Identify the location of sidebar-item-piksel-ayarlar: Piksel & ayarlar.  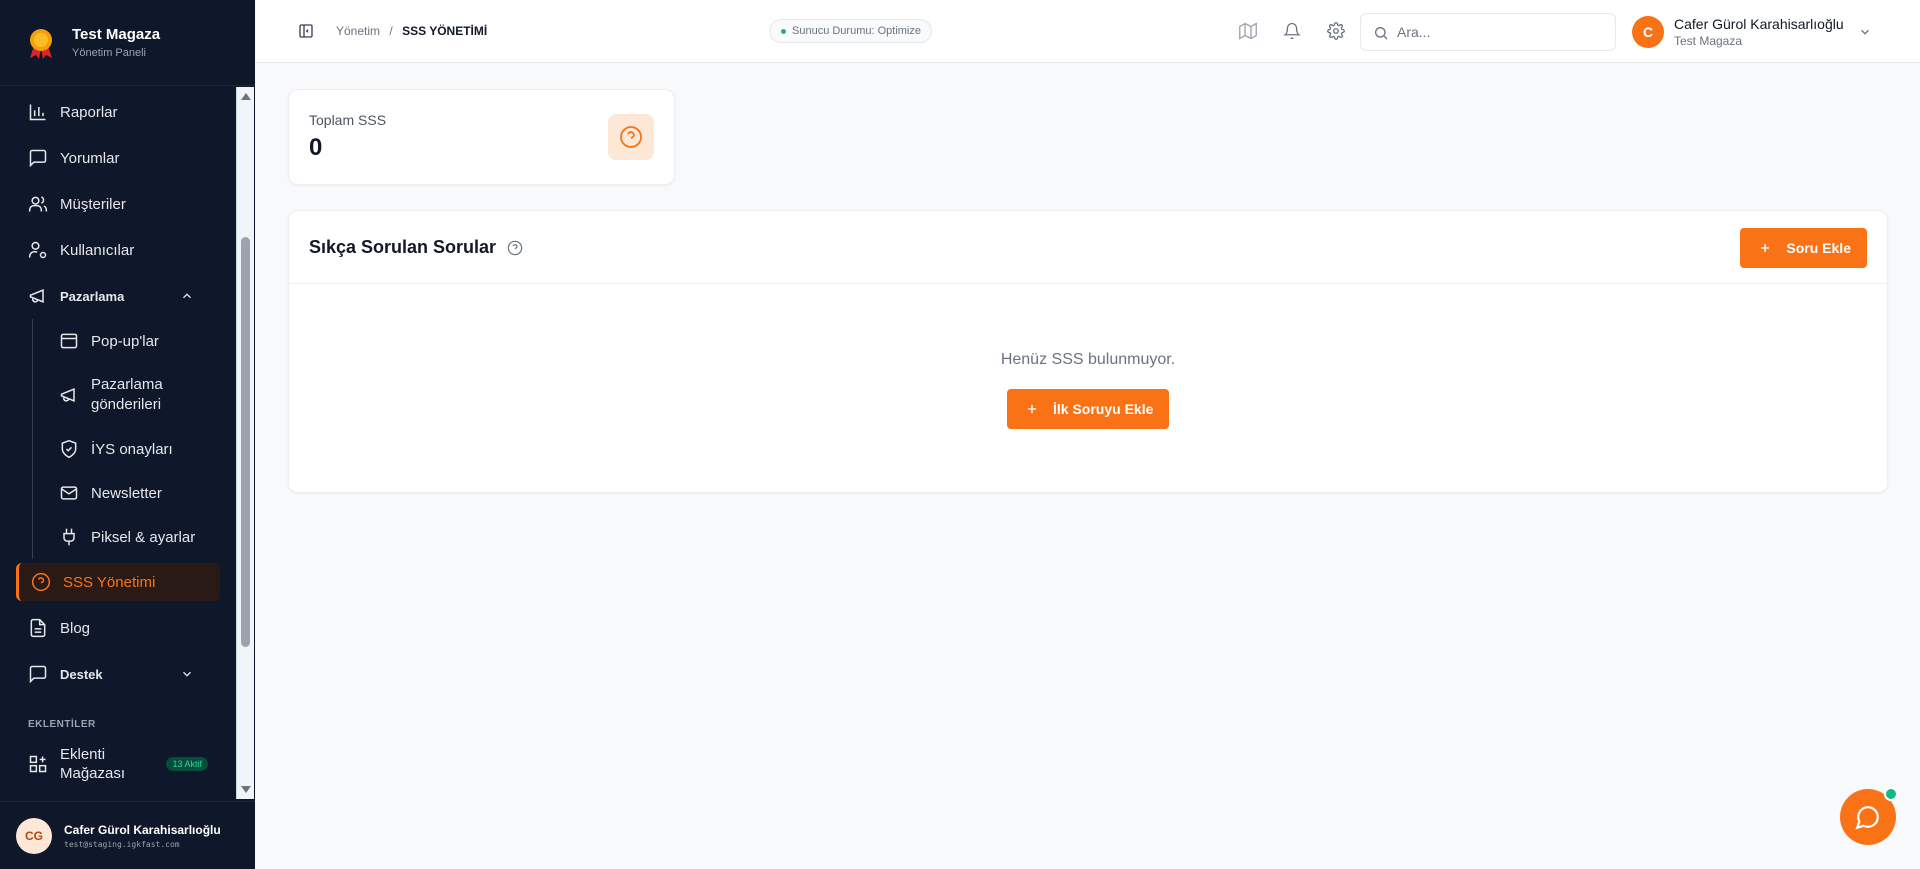
(134, 537).